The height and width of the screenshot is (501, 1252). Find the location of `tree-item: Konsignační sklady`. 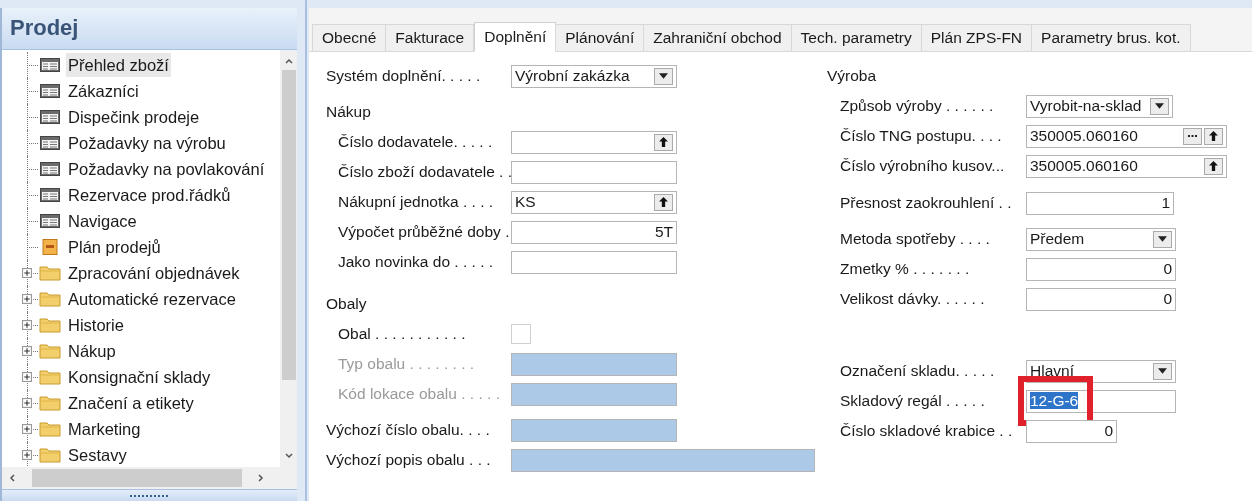

tree-item: Konsignační sklady is located at coordinates (139, 377).